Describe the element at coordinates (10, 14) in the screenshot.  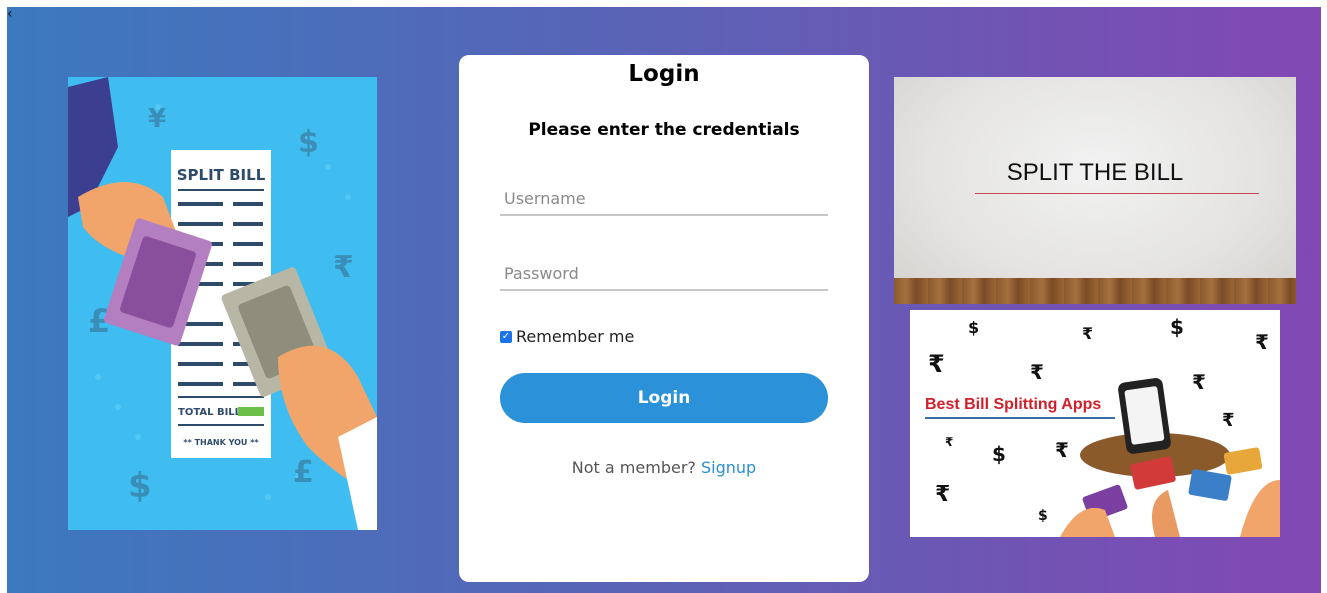
I see `back-arrow-icon: ‹` at that location.